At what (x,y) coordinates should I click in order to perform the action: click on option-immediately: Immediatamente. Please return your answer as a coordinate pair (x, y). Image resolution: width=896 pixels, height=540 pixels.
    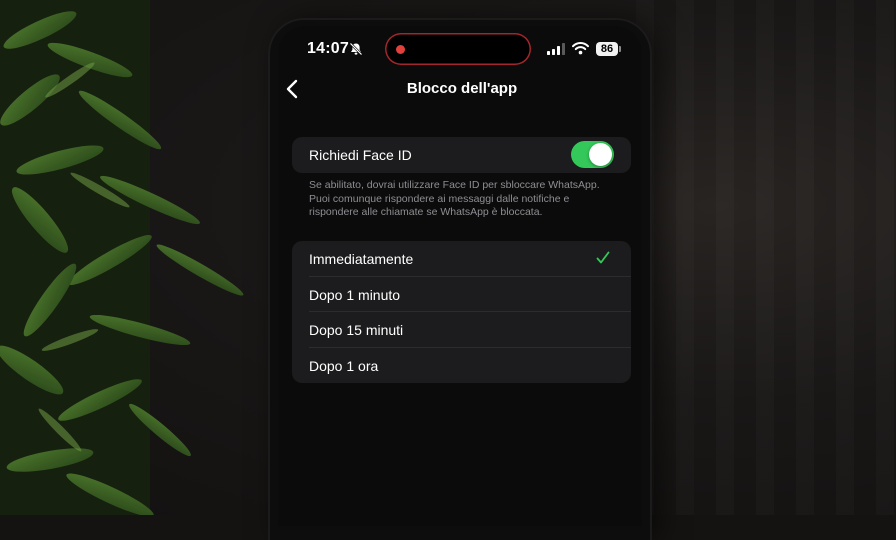
    Looking at the image, I should click on (461, 259).